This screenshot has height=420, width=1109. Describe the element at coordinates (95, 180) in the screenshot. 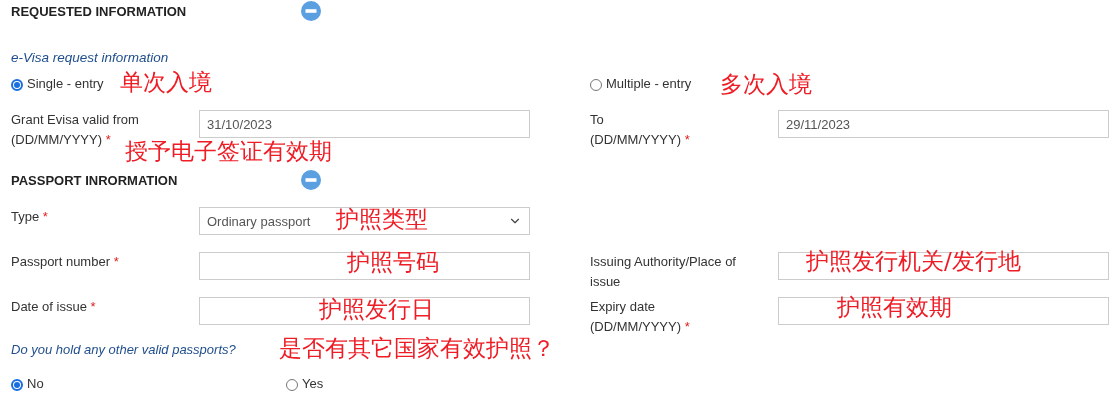

I see `section-title: PASSPORT INRORMATION` at that location.